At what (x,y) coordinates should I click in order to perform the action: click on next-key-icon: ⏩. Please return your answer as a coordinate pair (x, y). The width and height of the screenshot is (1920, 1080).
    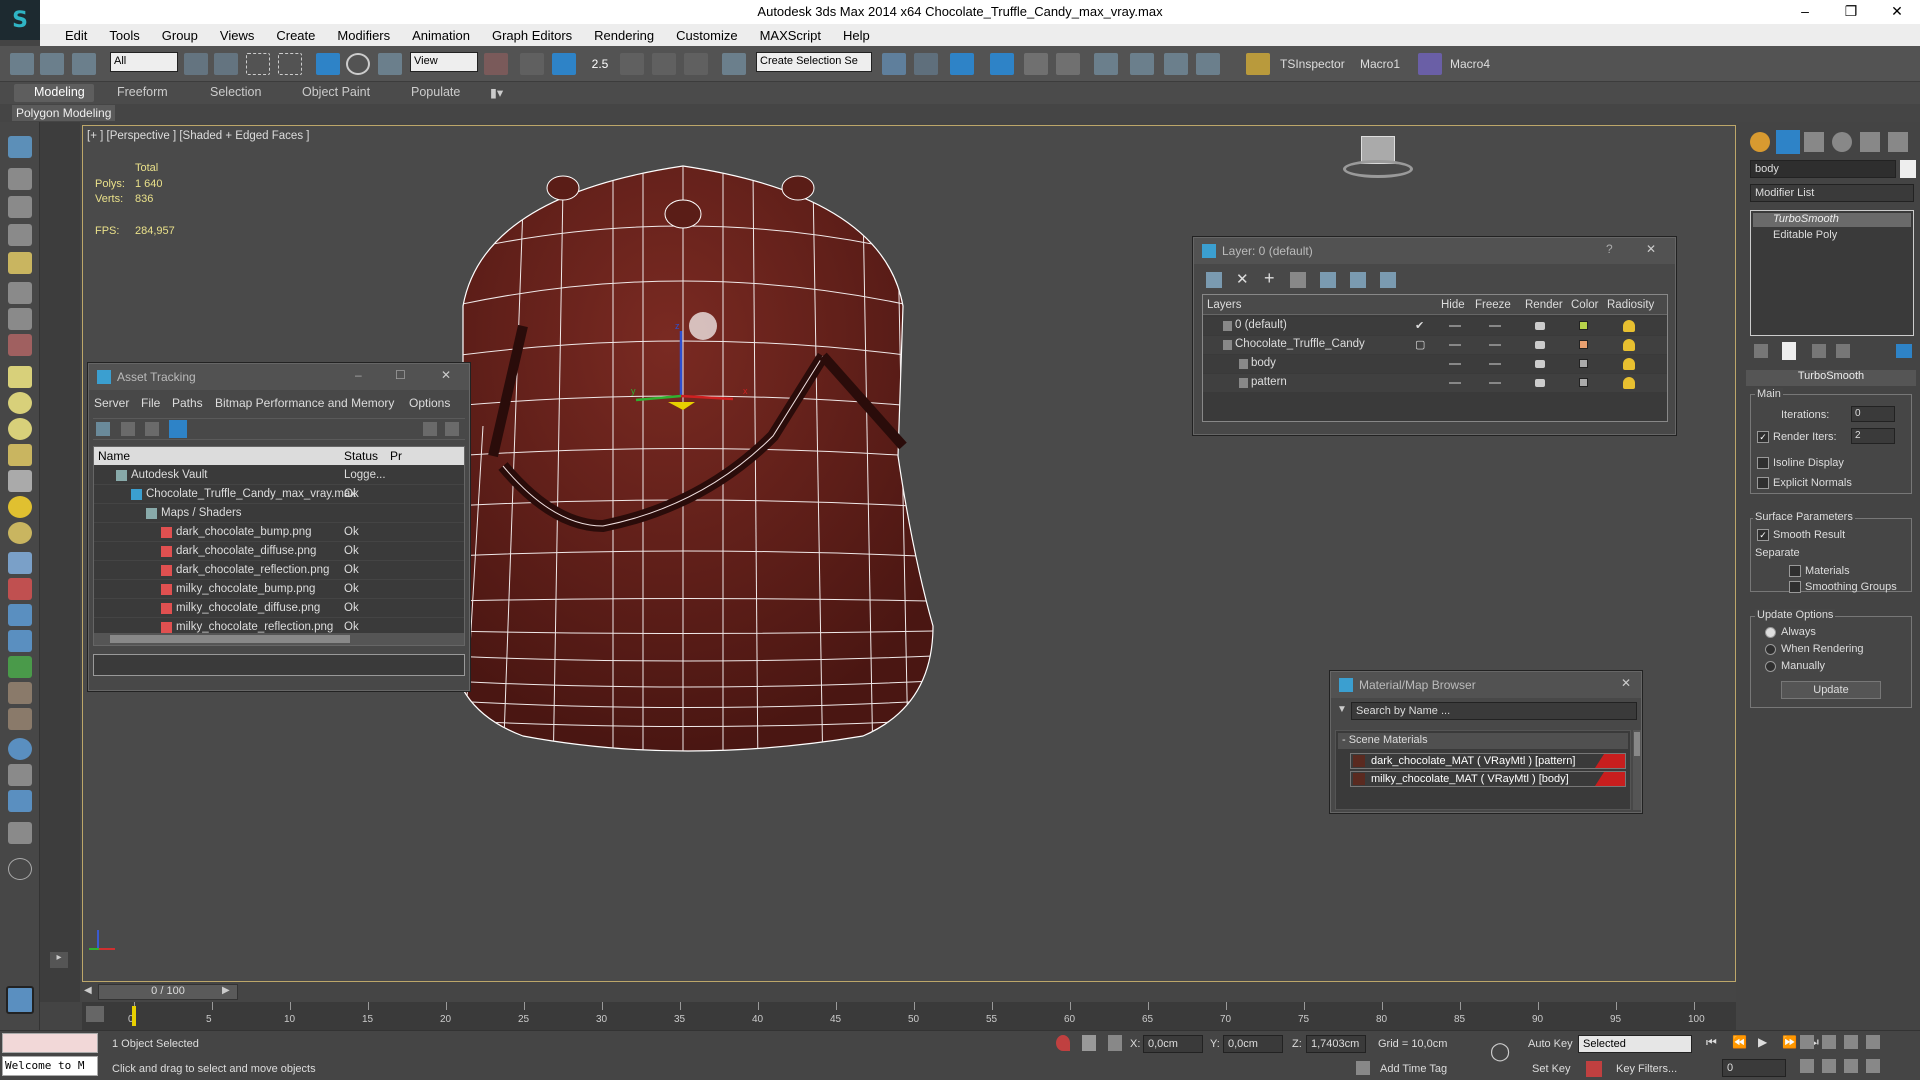
    Looking at the image, I should click on (1789, 1042).